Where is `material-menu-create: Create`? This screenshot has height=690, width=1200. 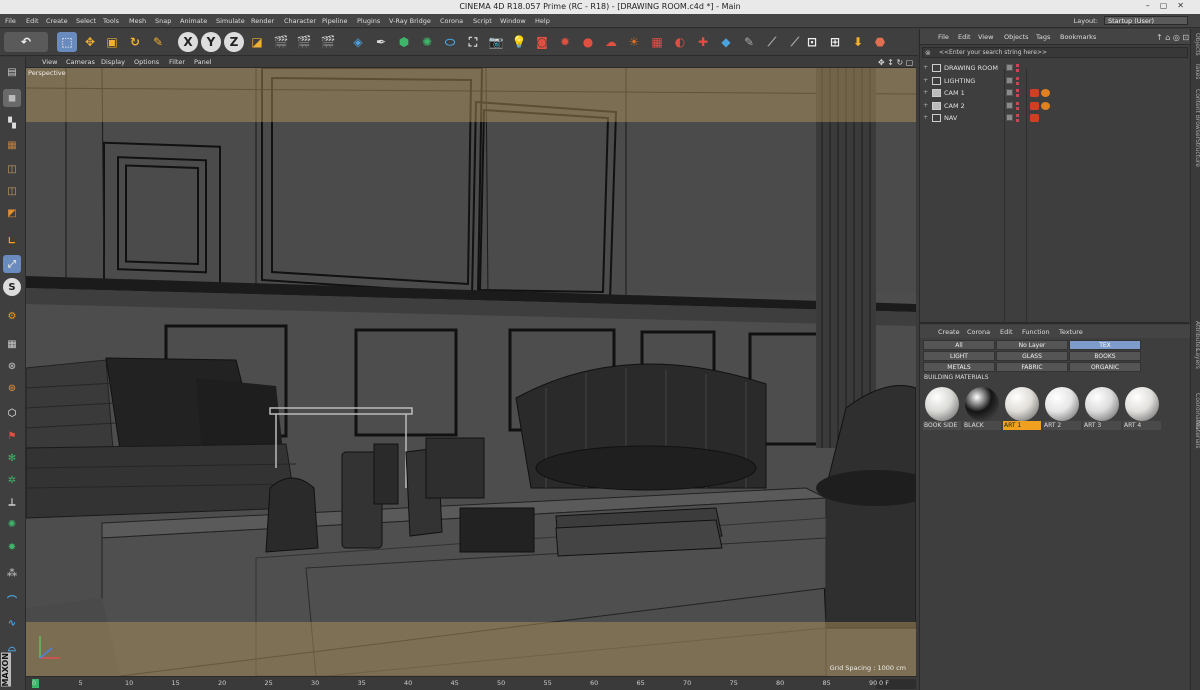 material-menu-create: Create is located at coordinates (949, 332).